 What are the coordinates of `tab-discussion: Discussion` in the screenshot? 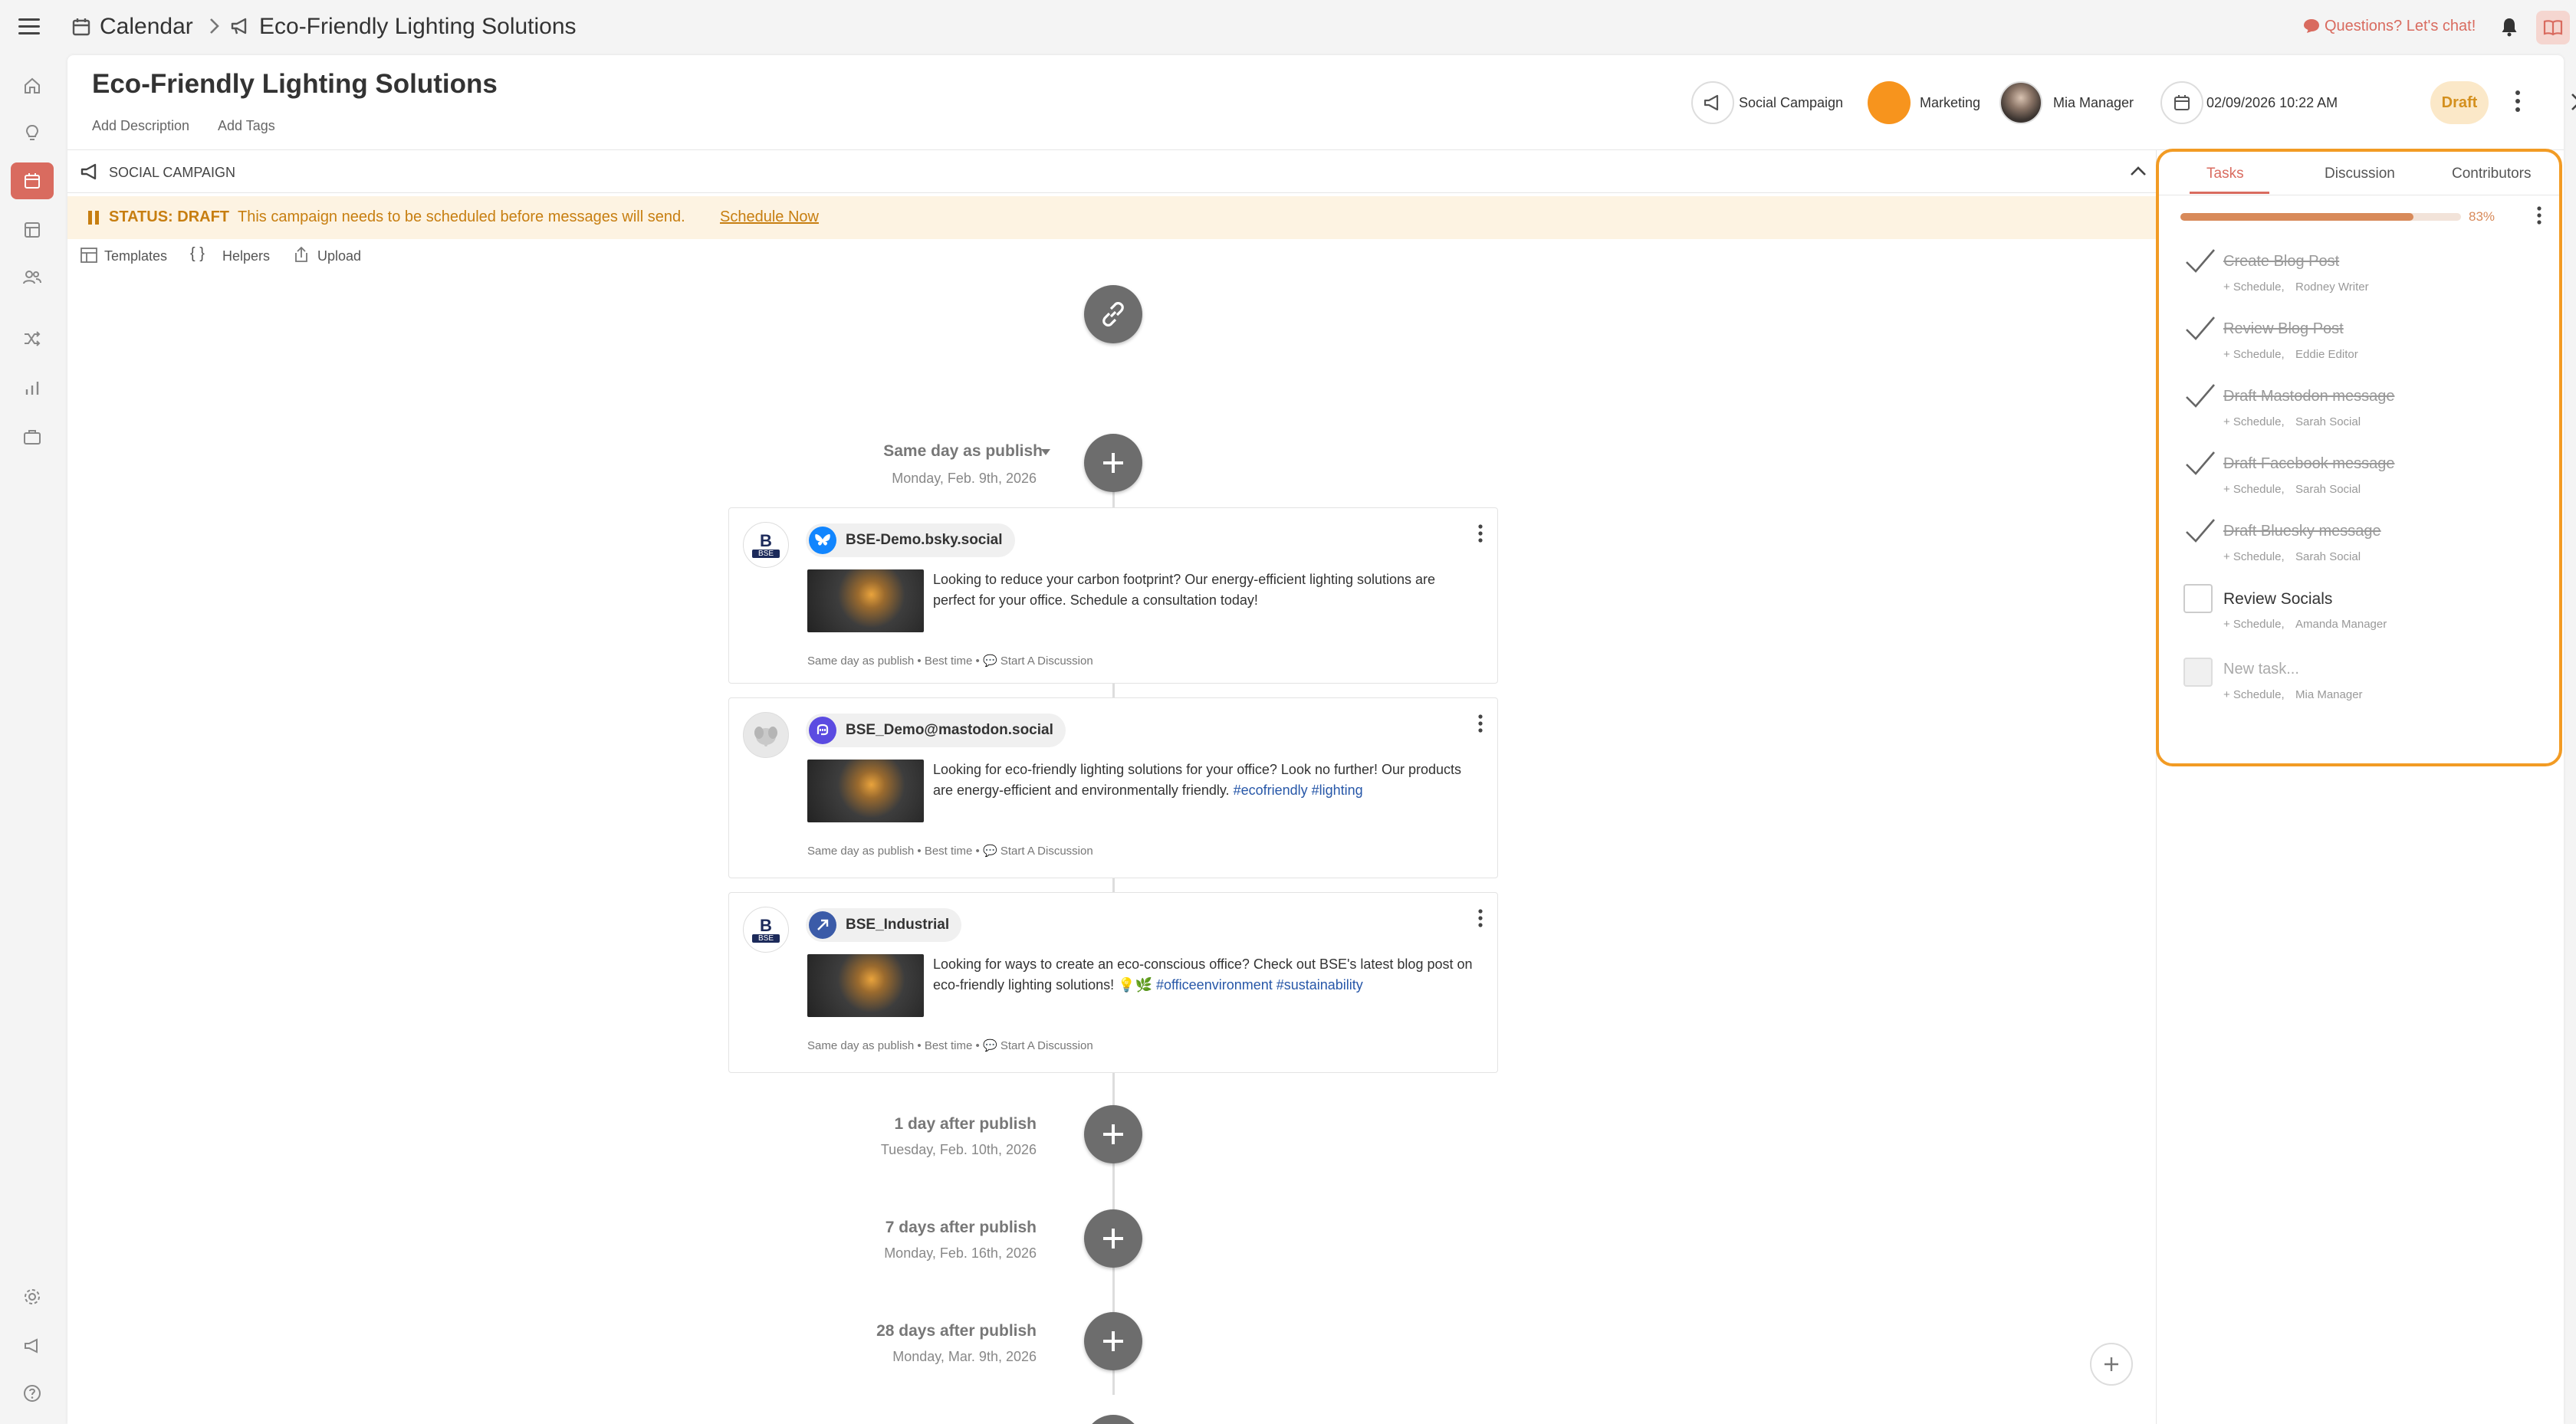 It's located at (2360, 174).